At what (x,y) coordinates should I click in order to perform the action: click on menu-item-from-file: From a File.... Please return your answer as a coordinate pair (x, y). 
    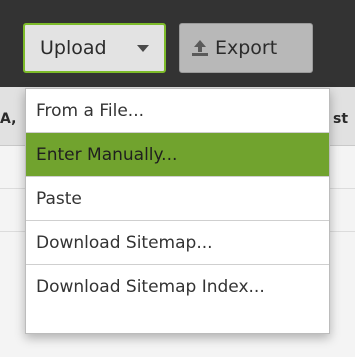
    Looking at the image, I should click on (177, 110).